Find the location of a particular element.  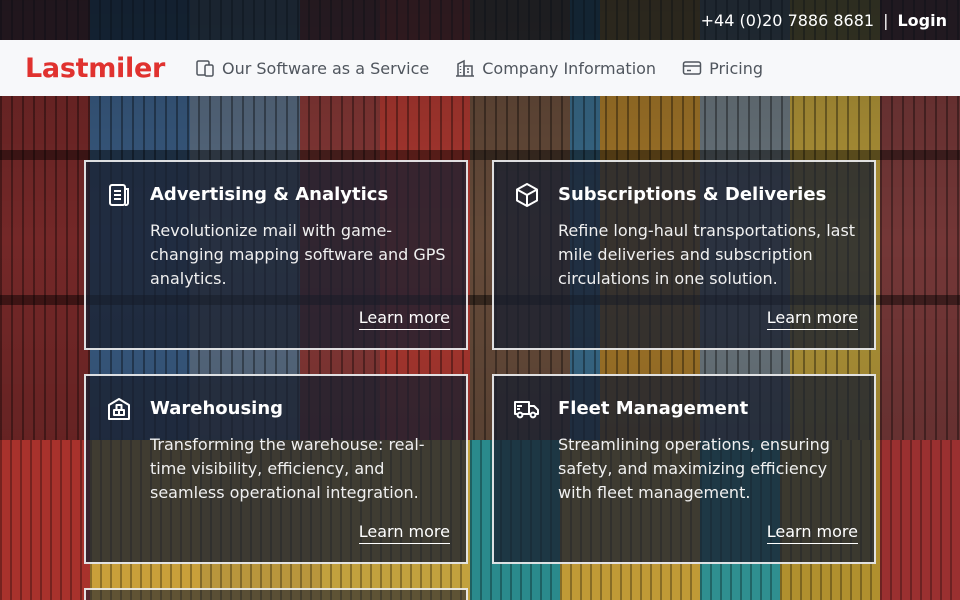

building-icon is located at coordinates (465, 68).